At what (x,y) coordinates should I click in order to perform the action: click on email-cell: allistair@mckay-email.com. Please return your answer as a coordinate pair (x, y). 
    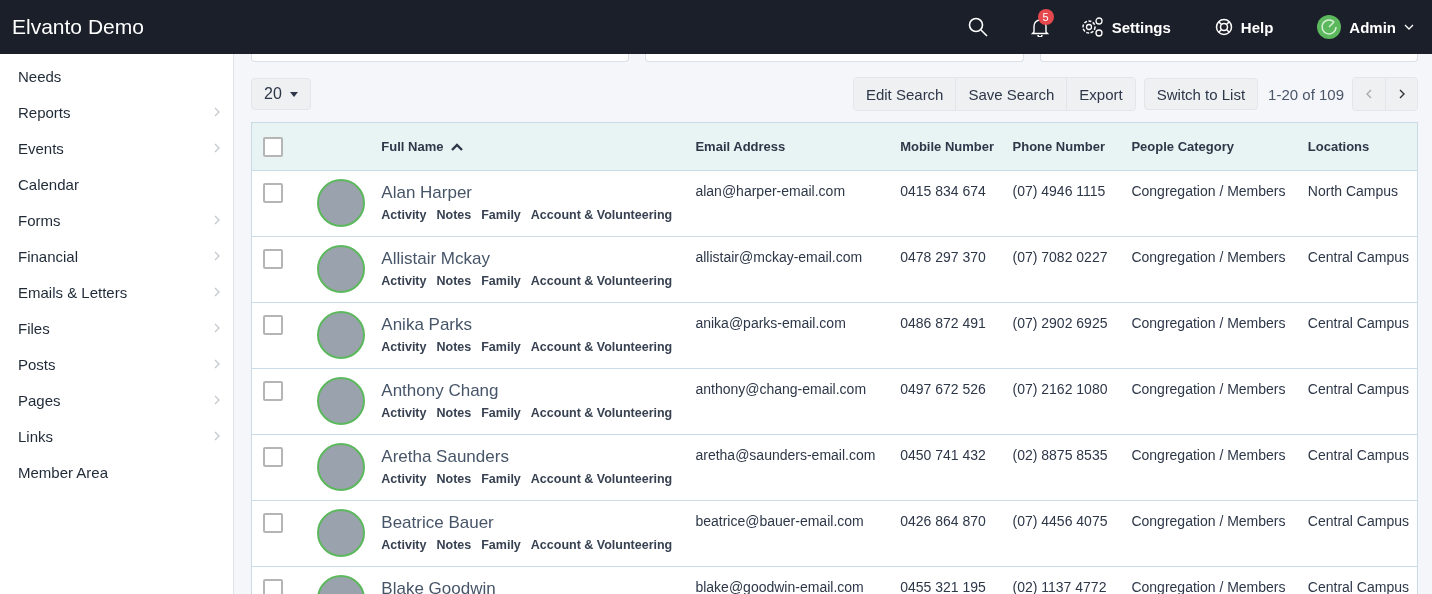
    Looking at the image, I should click on (779, 257).